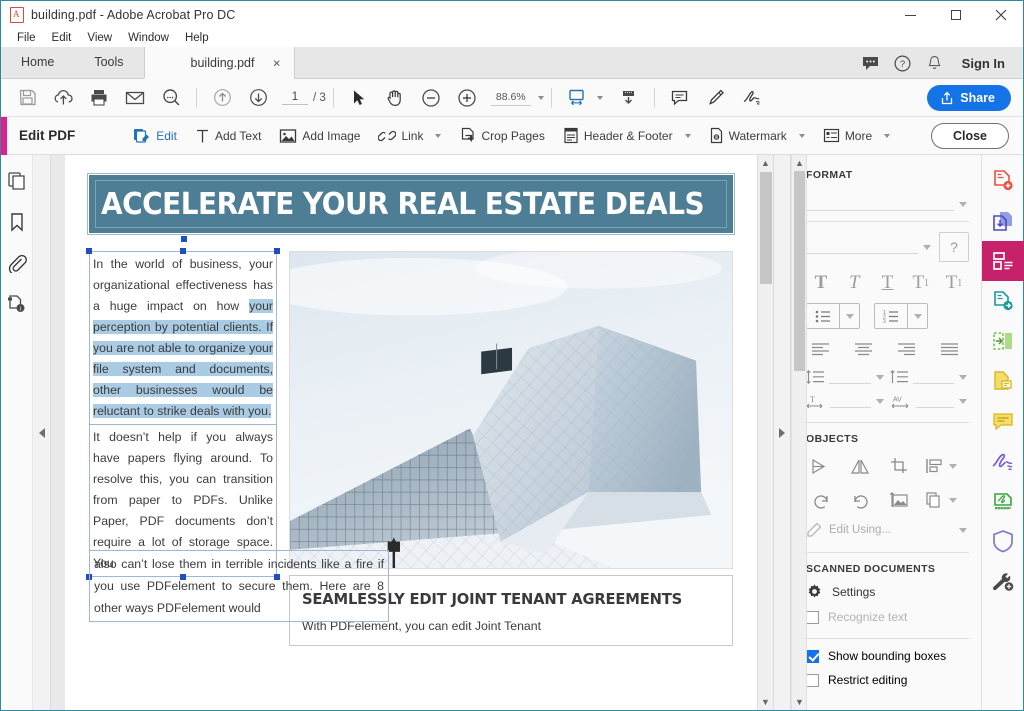 The height and width of the screenshot is (711, 1024). I want to click on document-info-icon: i, so click(17, 304).